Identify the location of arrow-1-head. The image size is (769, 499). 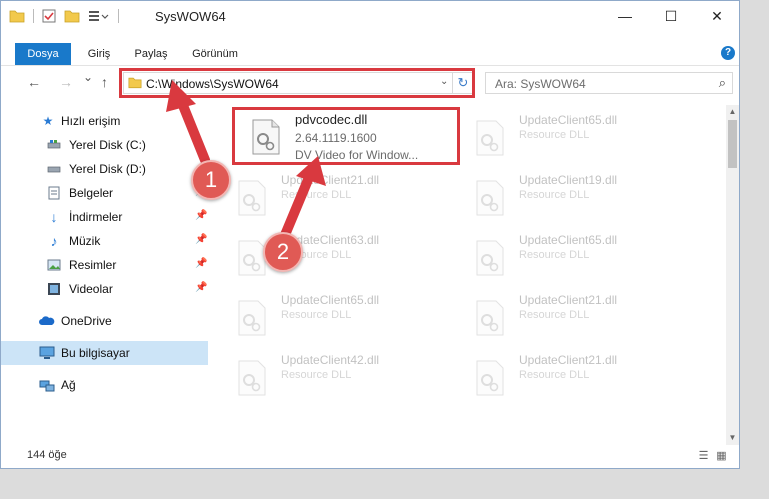
(181, 96).